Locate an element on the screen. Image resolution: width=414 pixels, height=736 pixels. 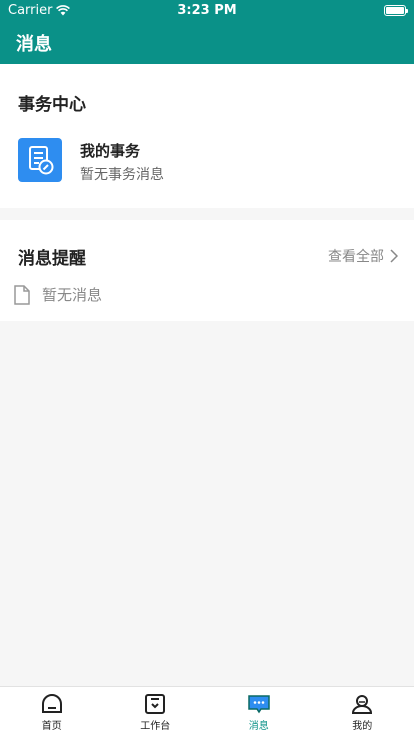
empty-state: 暂无消息 is located at coordinates (58, 294).